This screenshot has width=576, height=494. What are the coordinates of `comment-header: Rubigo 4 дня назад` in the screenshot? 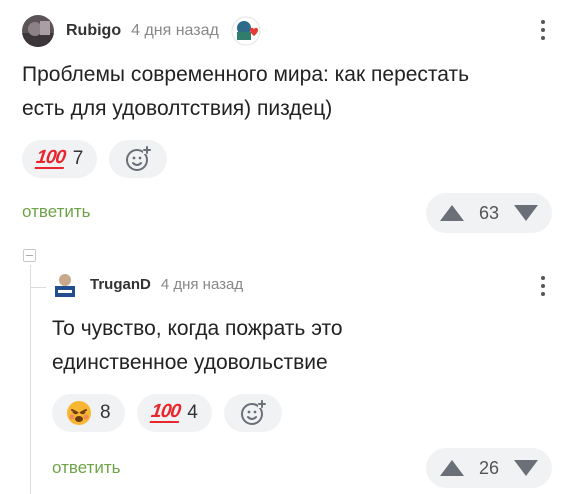 It's located at (141, 31).